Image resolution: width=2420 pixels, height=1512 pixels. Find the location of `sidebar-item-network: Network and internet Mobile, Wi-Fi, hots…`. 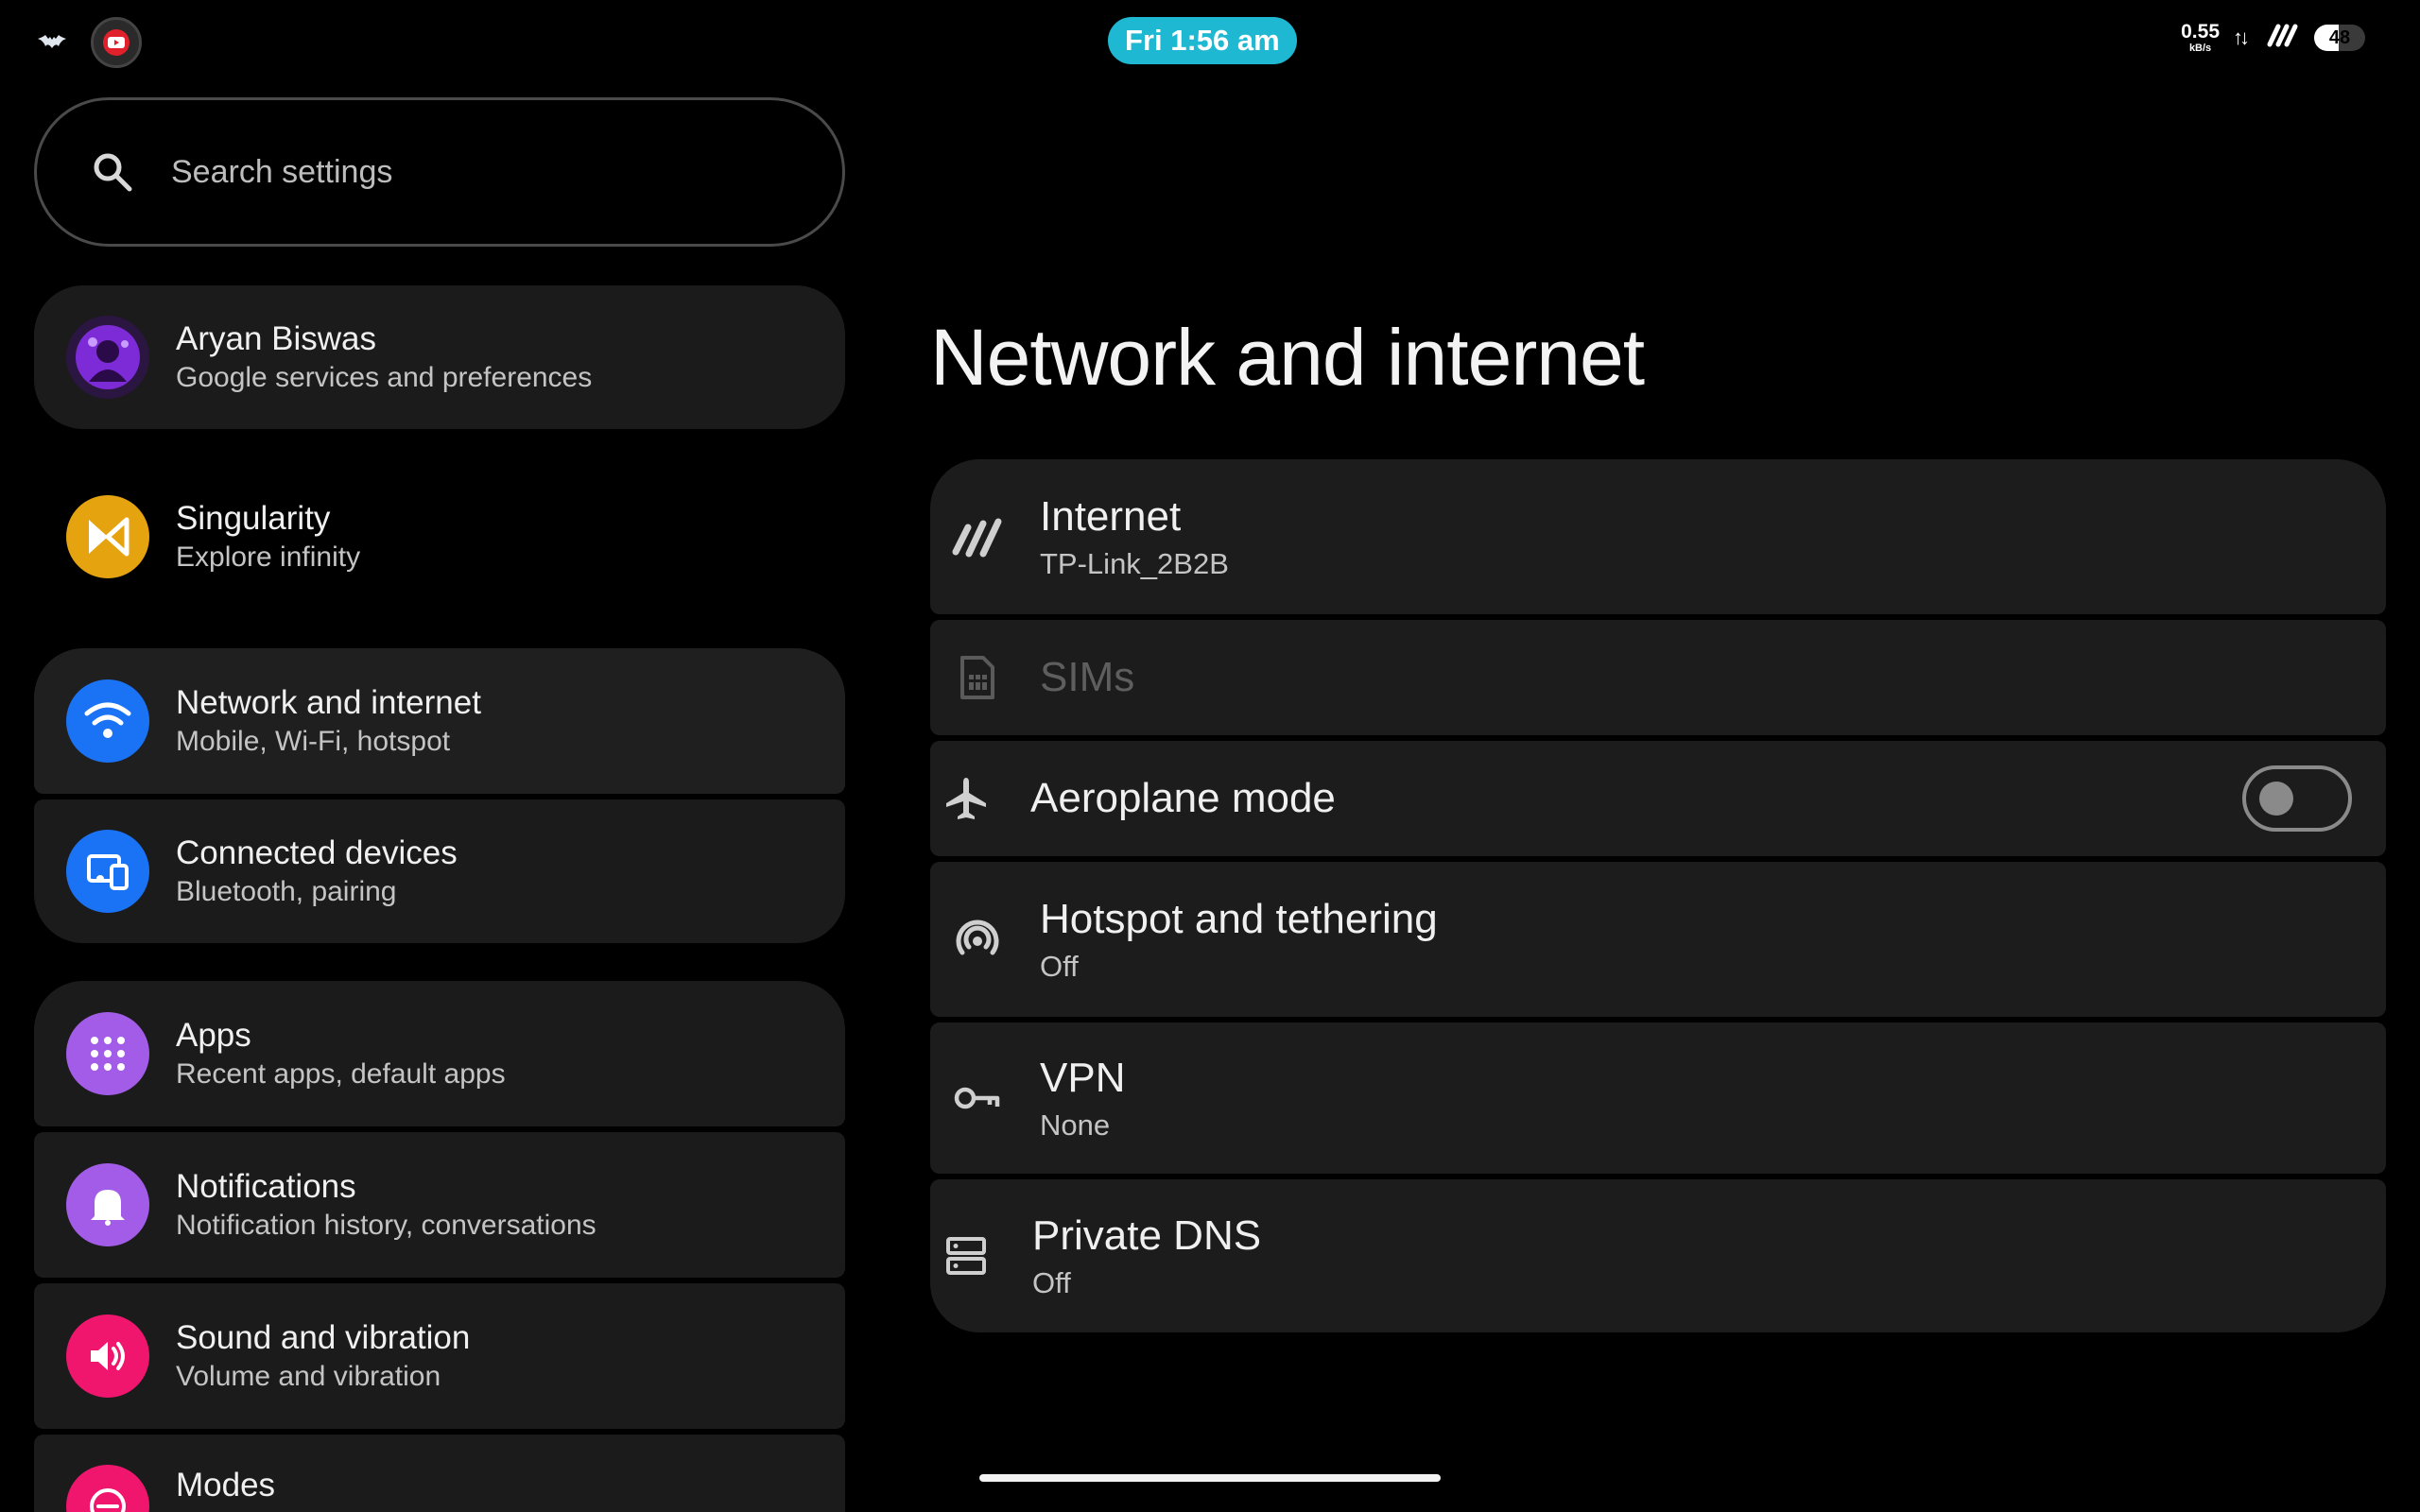

sidebar-item-network: Network and internet Mobile, Wi-Fi, hots… is located at coordinates (439, 721).